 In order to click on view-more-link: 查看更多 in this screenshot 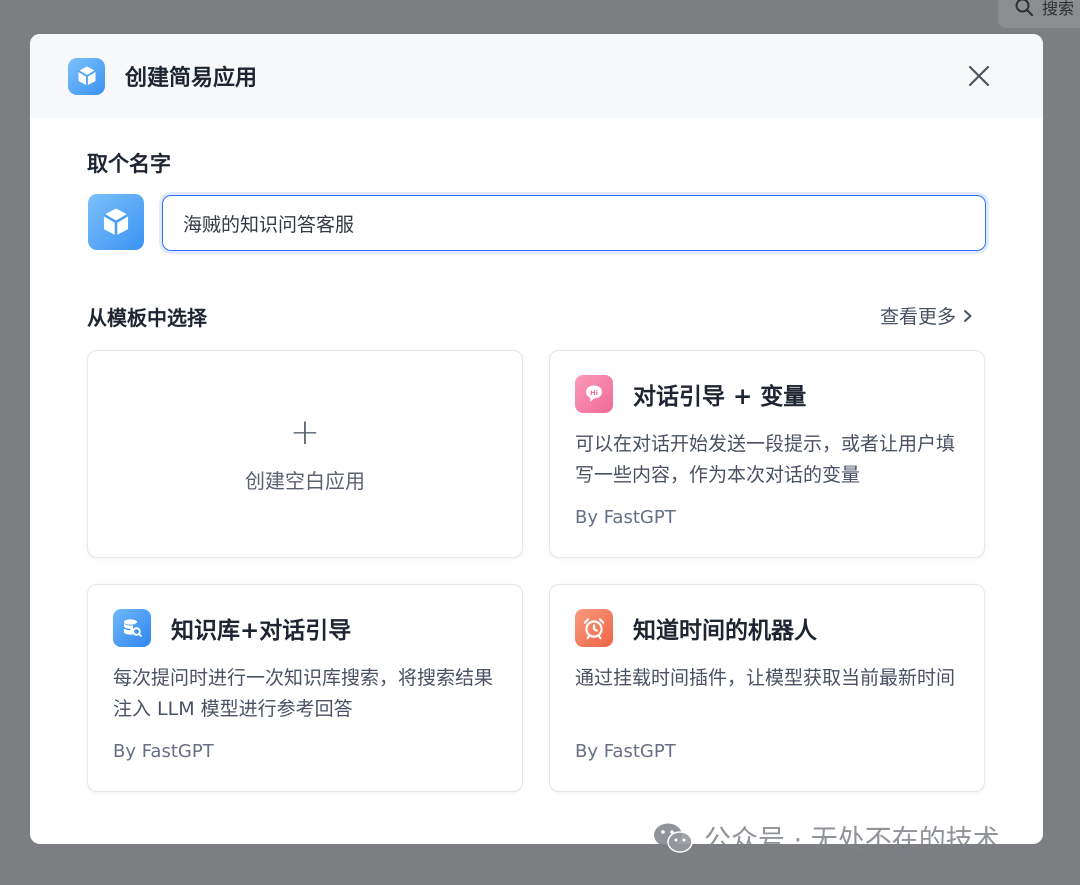, I will do `click(927, 315)`.